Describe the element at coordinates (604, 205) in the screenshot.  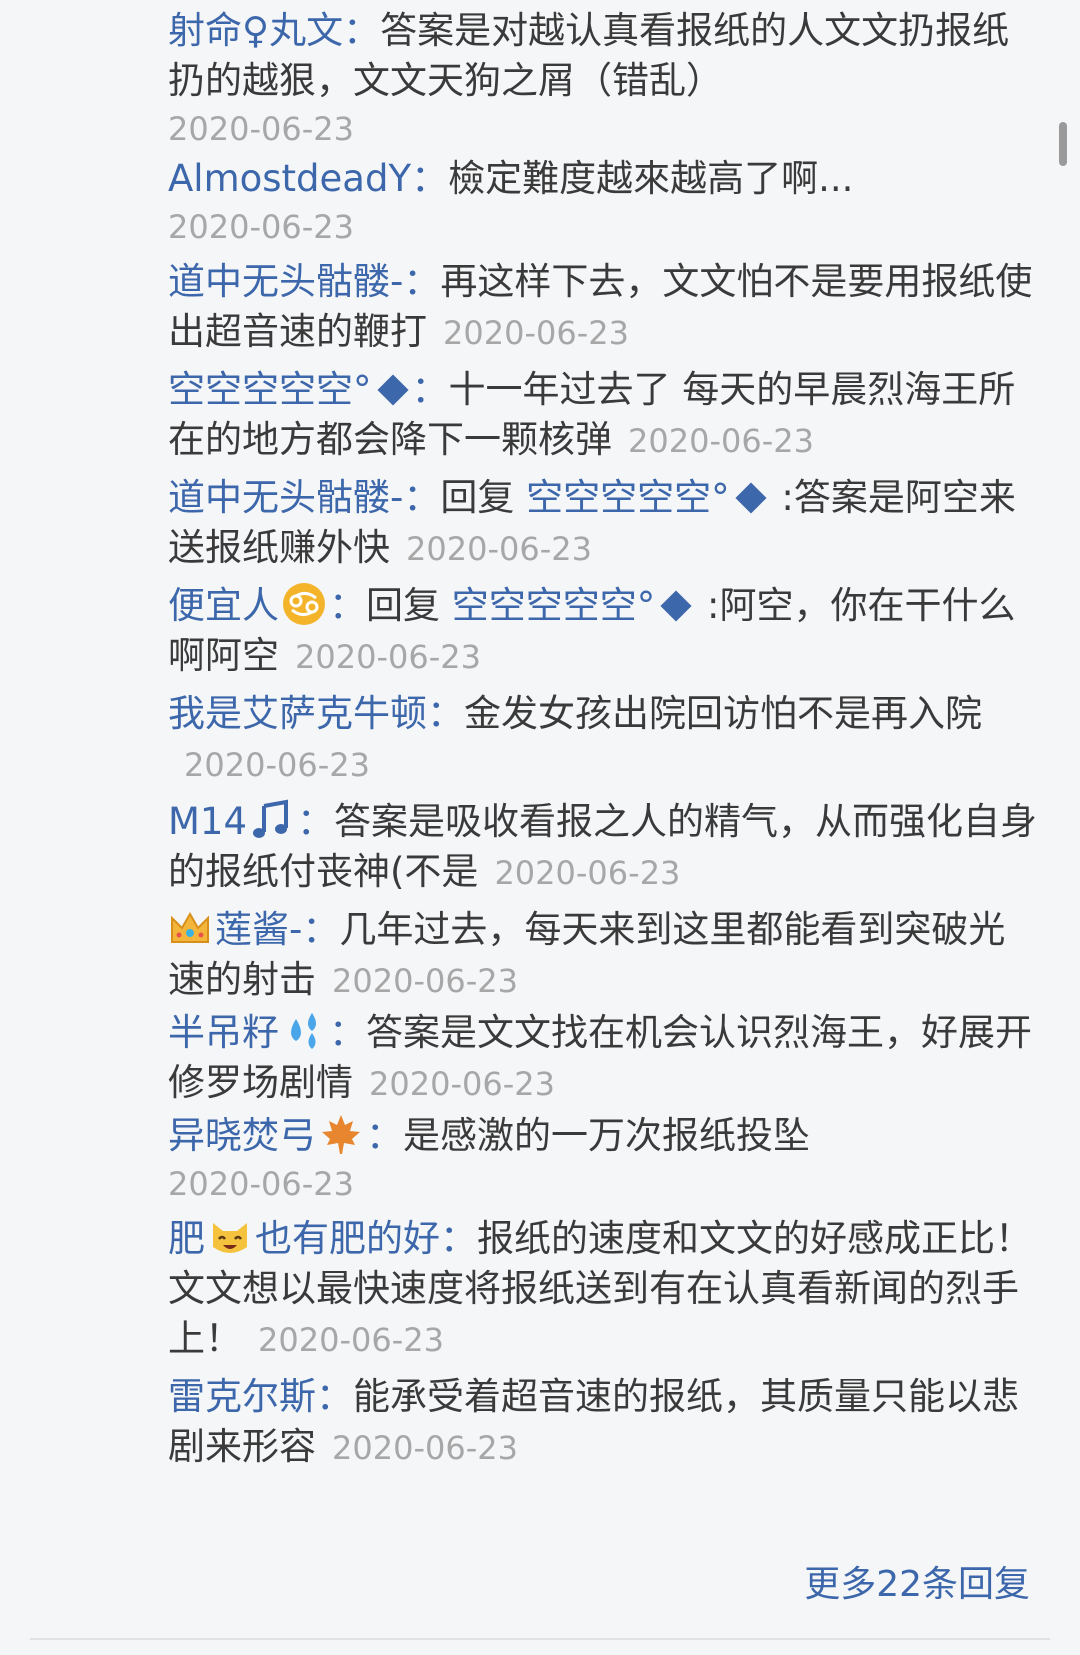
I see `reply-item: AlmostdeadY：檢定難度越來越高了啊... 2020-06-23` at that location.